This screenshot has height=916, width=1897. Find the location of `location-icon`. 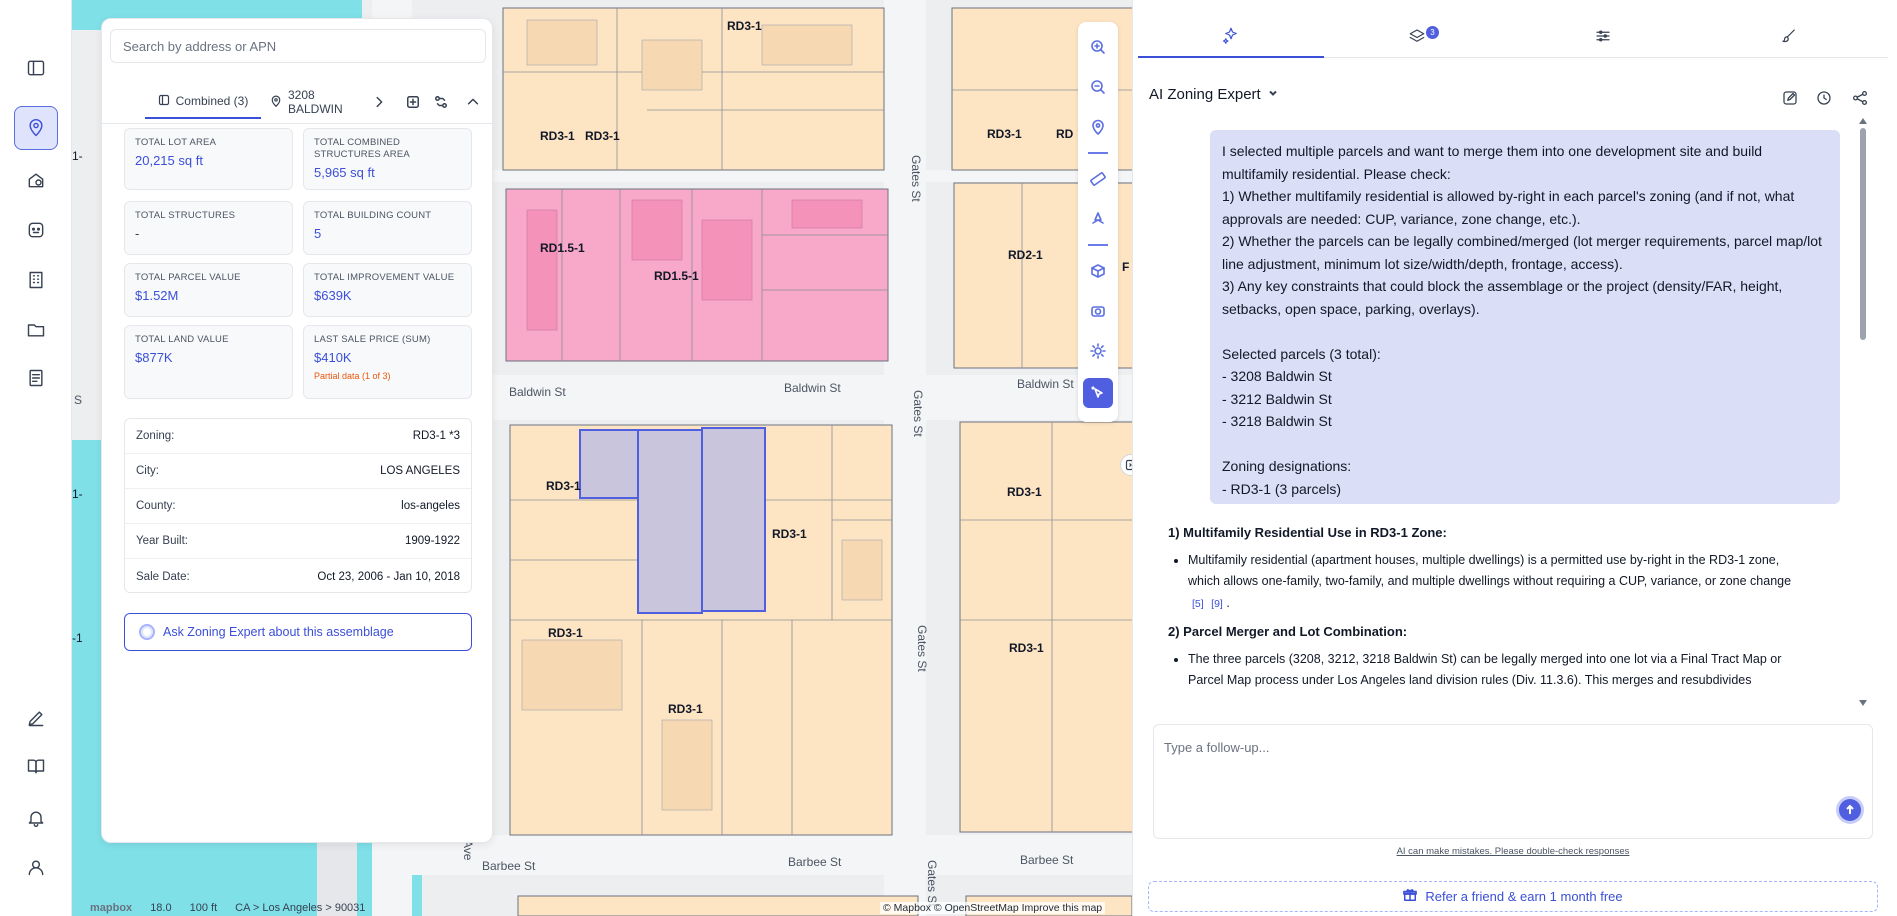

location-icon is located at coordinates (1098, 127).